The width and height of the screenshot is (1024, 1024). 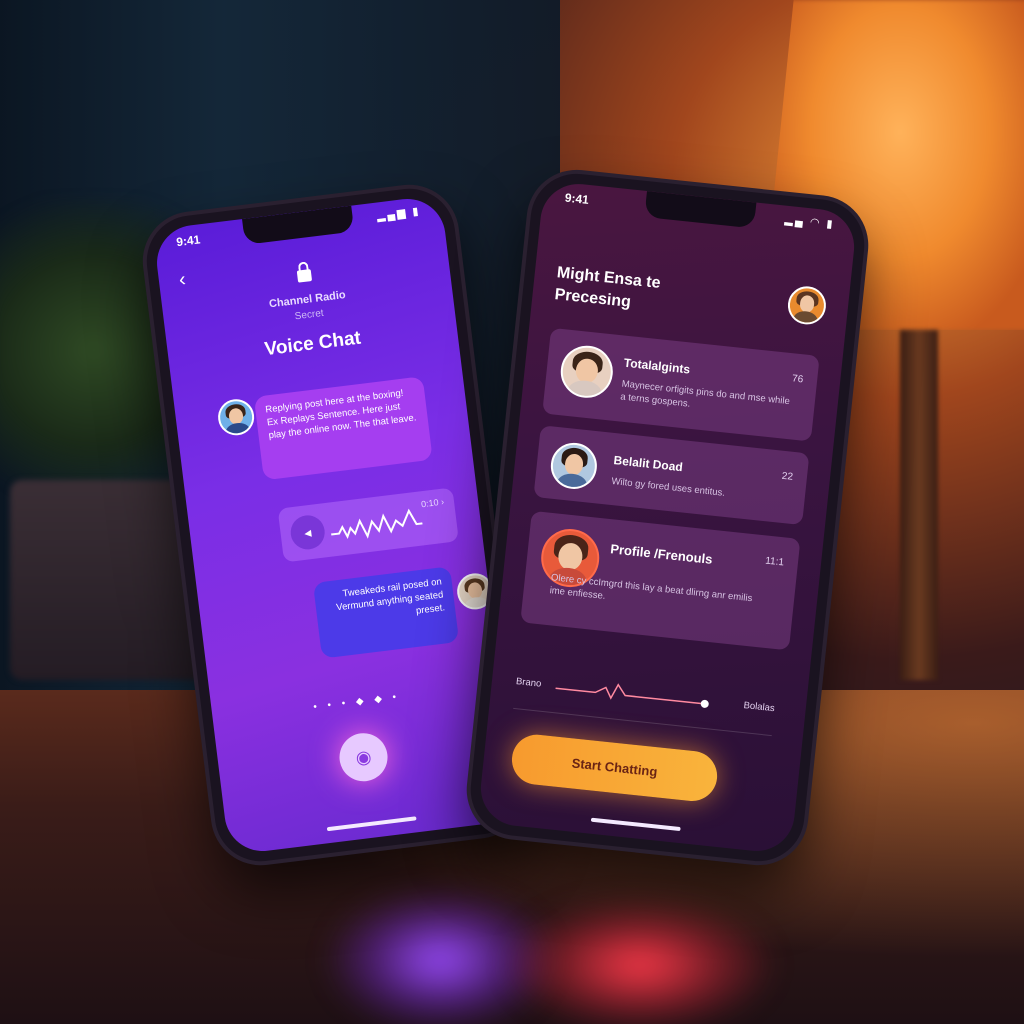 What do you see at coordinates (661, 554) in the screenshot?
I see `contact-name: Profile /Frenouls` at bounding box center [661, 554].